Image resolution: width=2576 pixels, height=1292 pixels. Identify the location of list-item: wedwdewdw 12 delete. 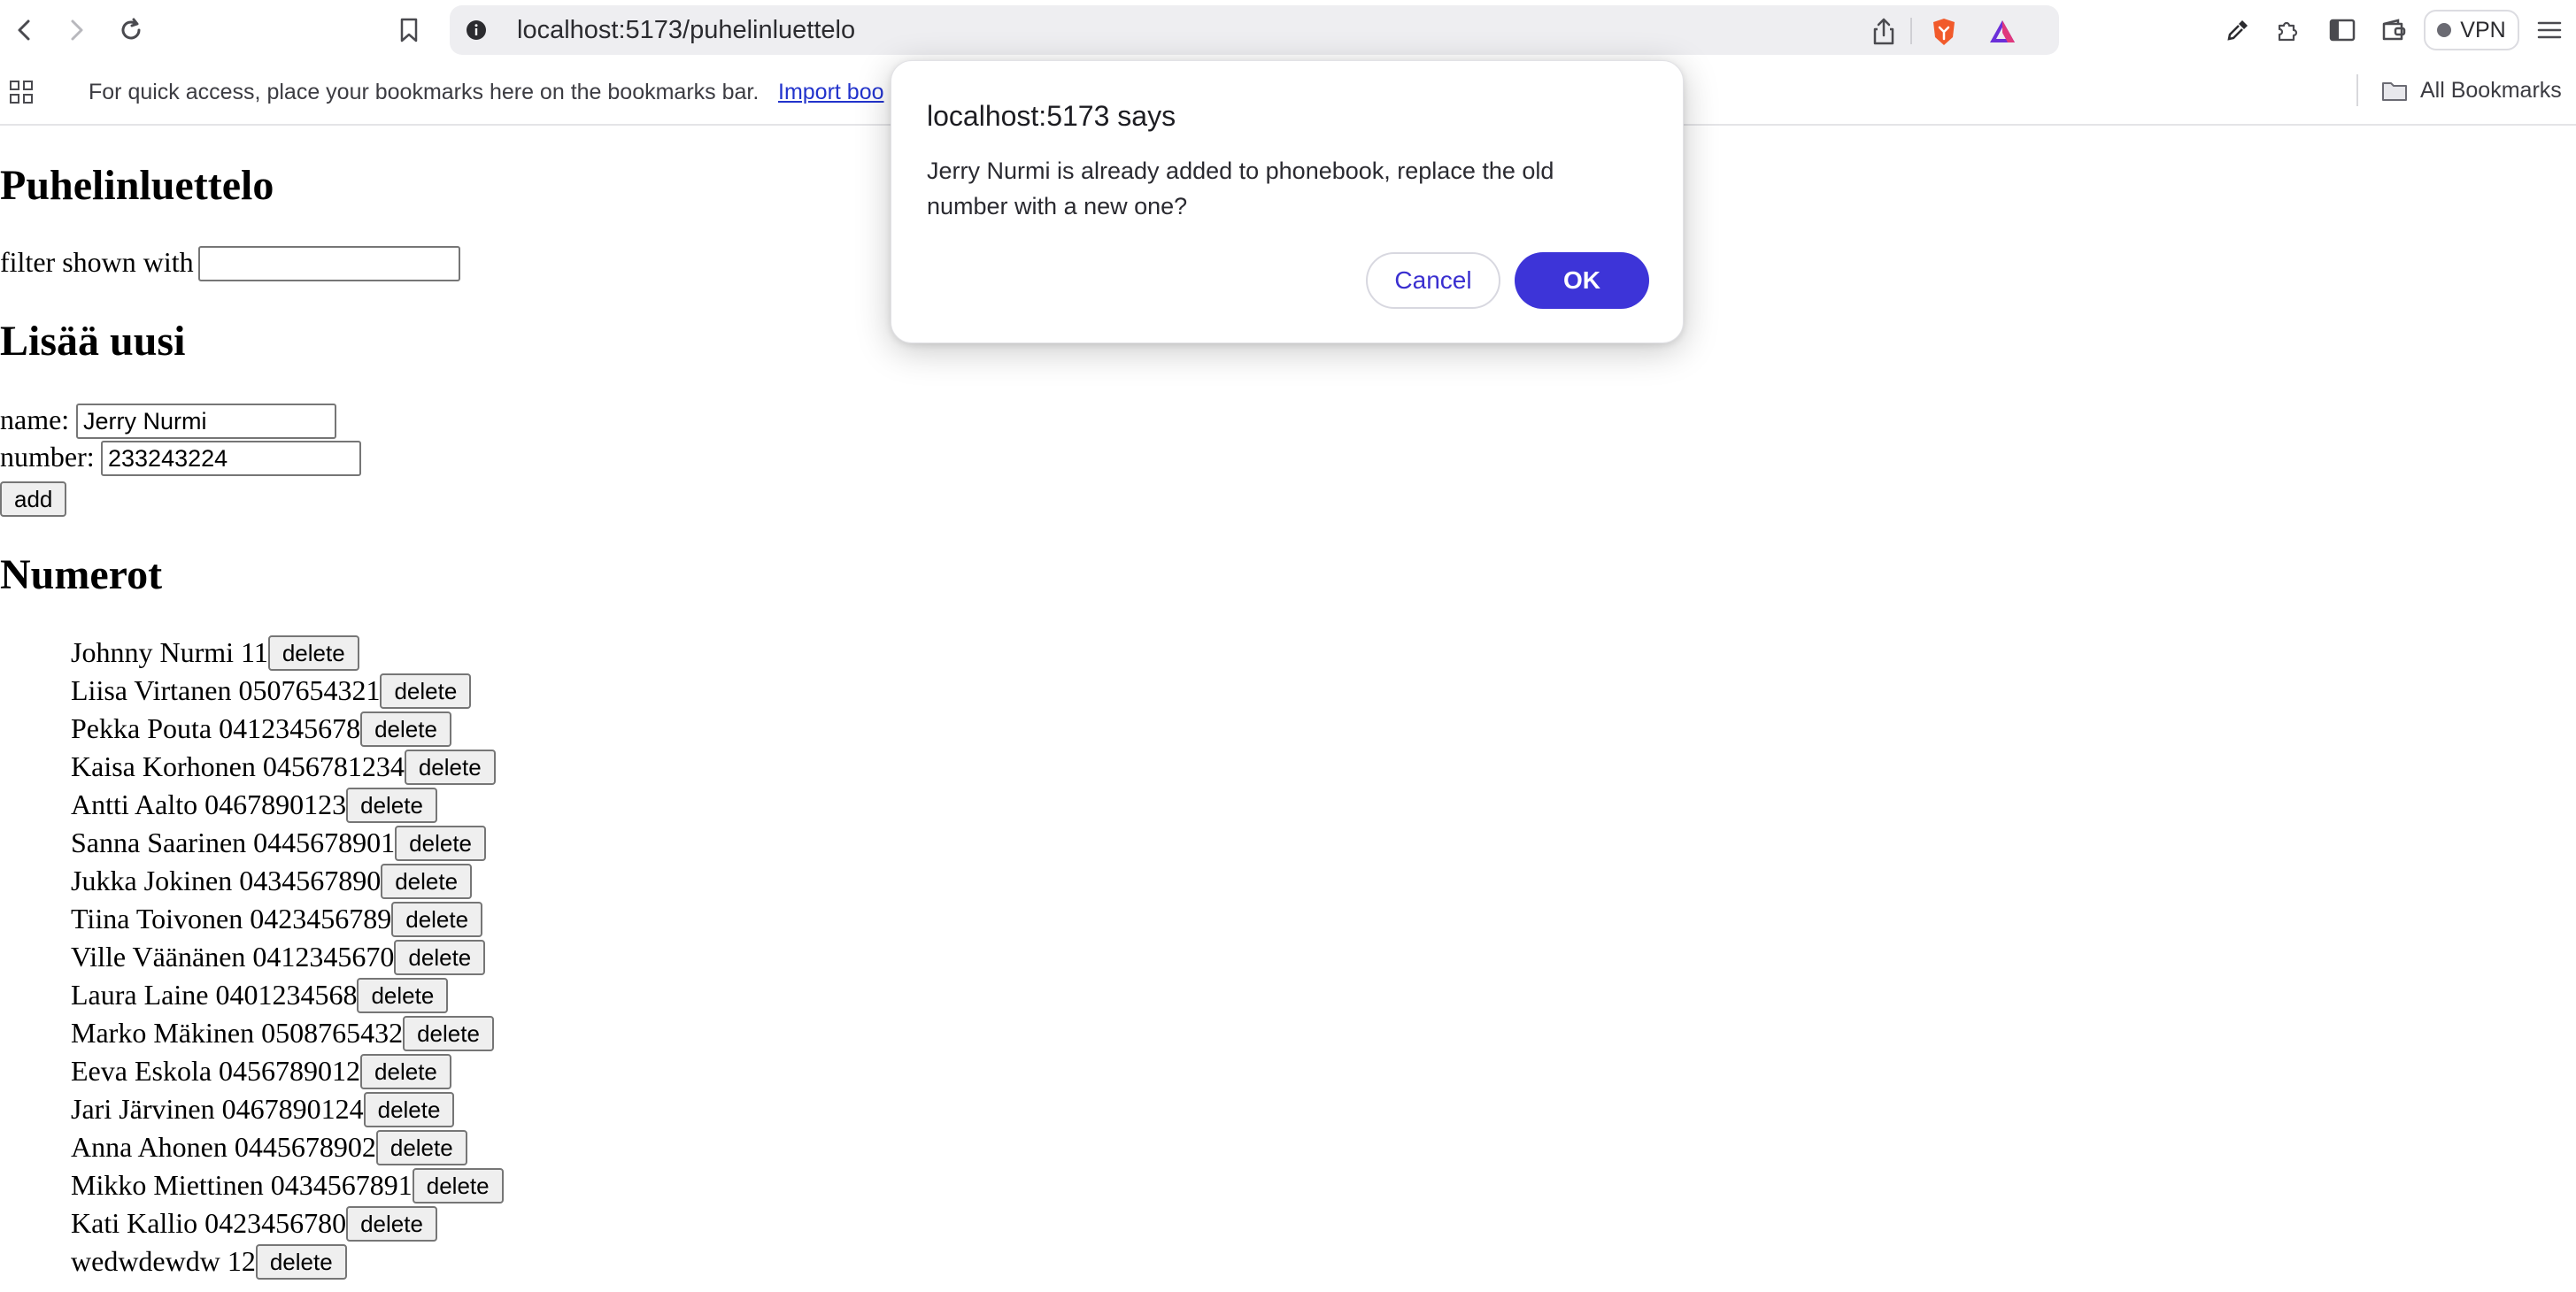
(287, 1261).